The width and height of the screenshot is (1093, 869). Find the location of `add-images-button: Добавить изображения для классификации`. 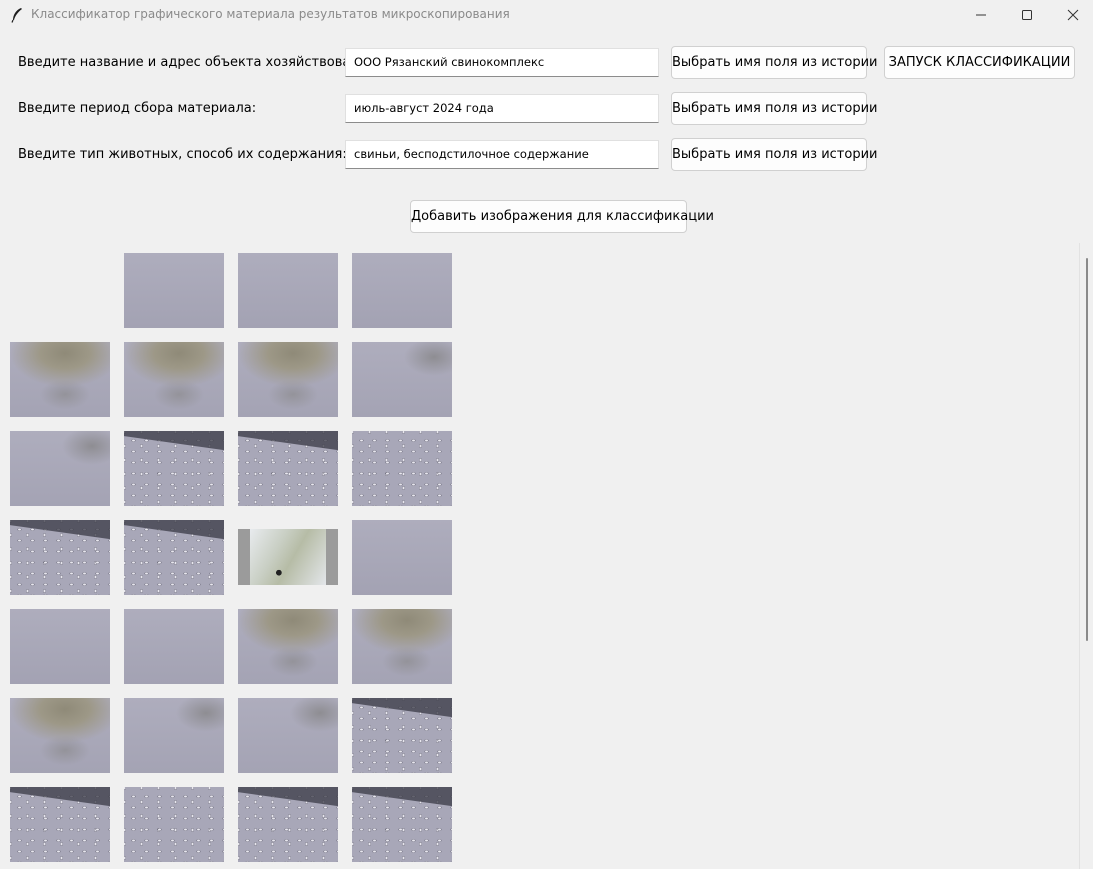

add-images-button: Добавить изображения для классификации is located at coordinates (562, 216).